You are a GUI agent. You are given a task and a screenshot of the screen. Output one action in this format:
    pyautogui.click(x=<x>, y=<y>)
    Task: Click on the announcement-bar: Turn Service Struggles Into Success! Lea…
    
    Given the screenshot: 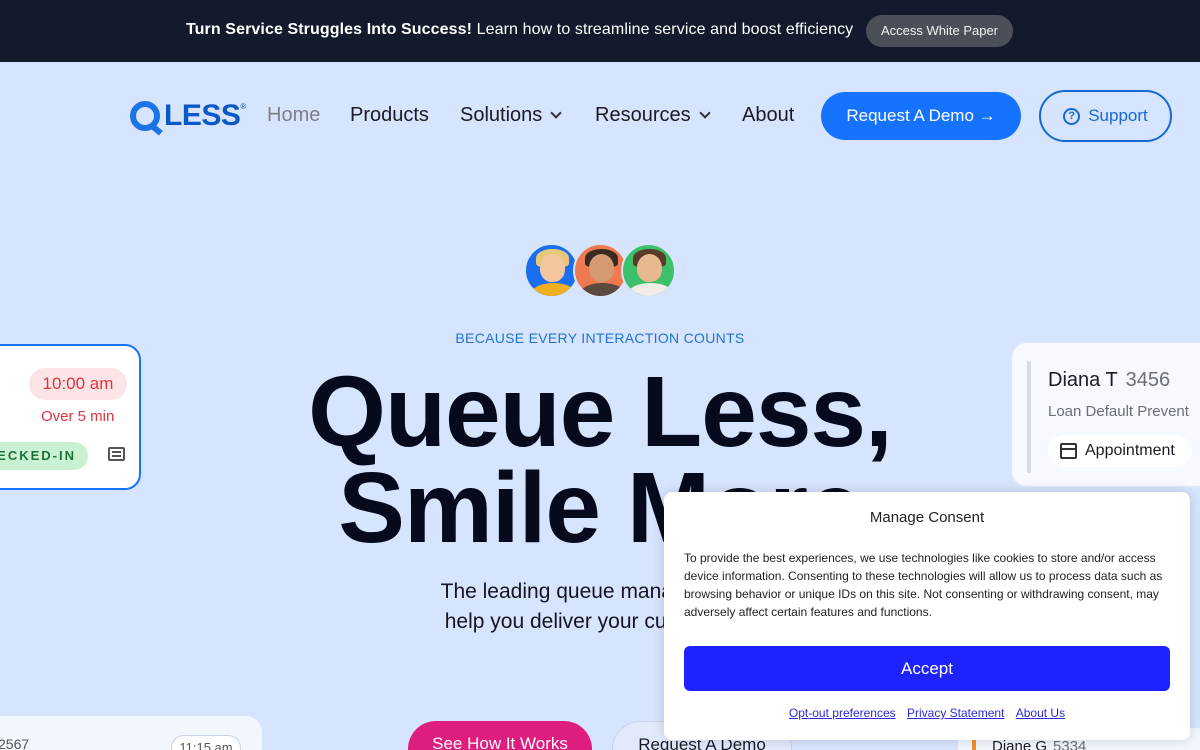 What is the action you would take?
    pyautogui.click(x=600, y=31)
    